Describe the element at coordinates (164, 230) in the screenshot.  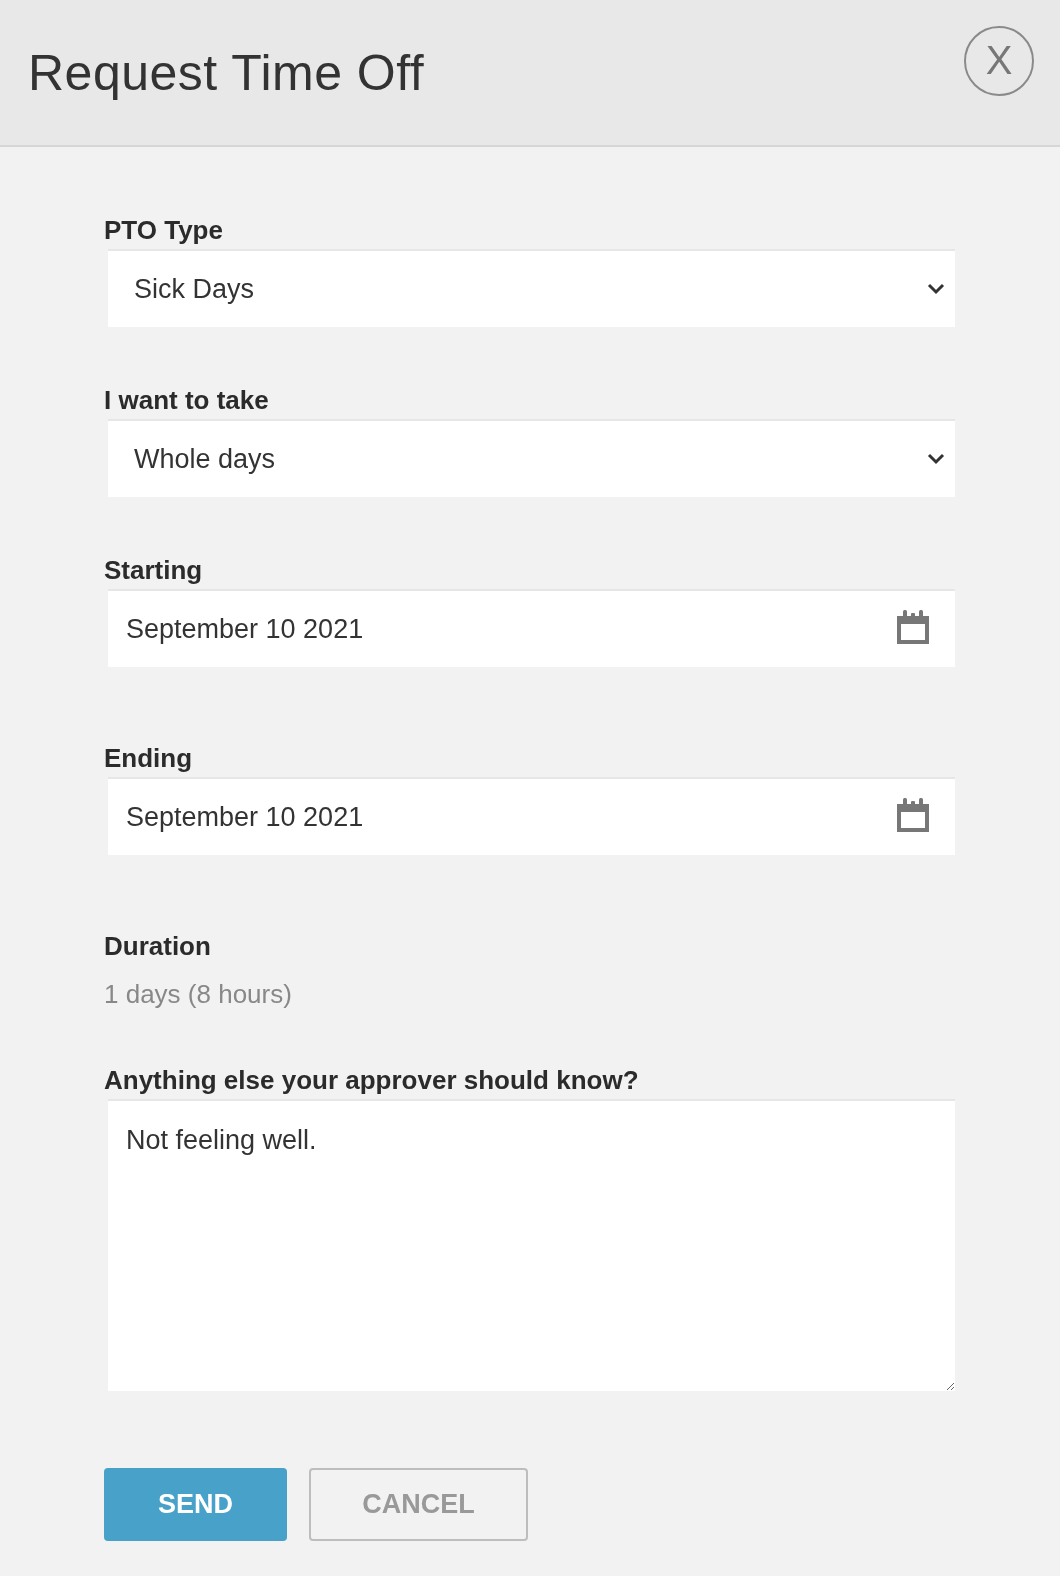
I see `field-label: PTO Type` at that location.